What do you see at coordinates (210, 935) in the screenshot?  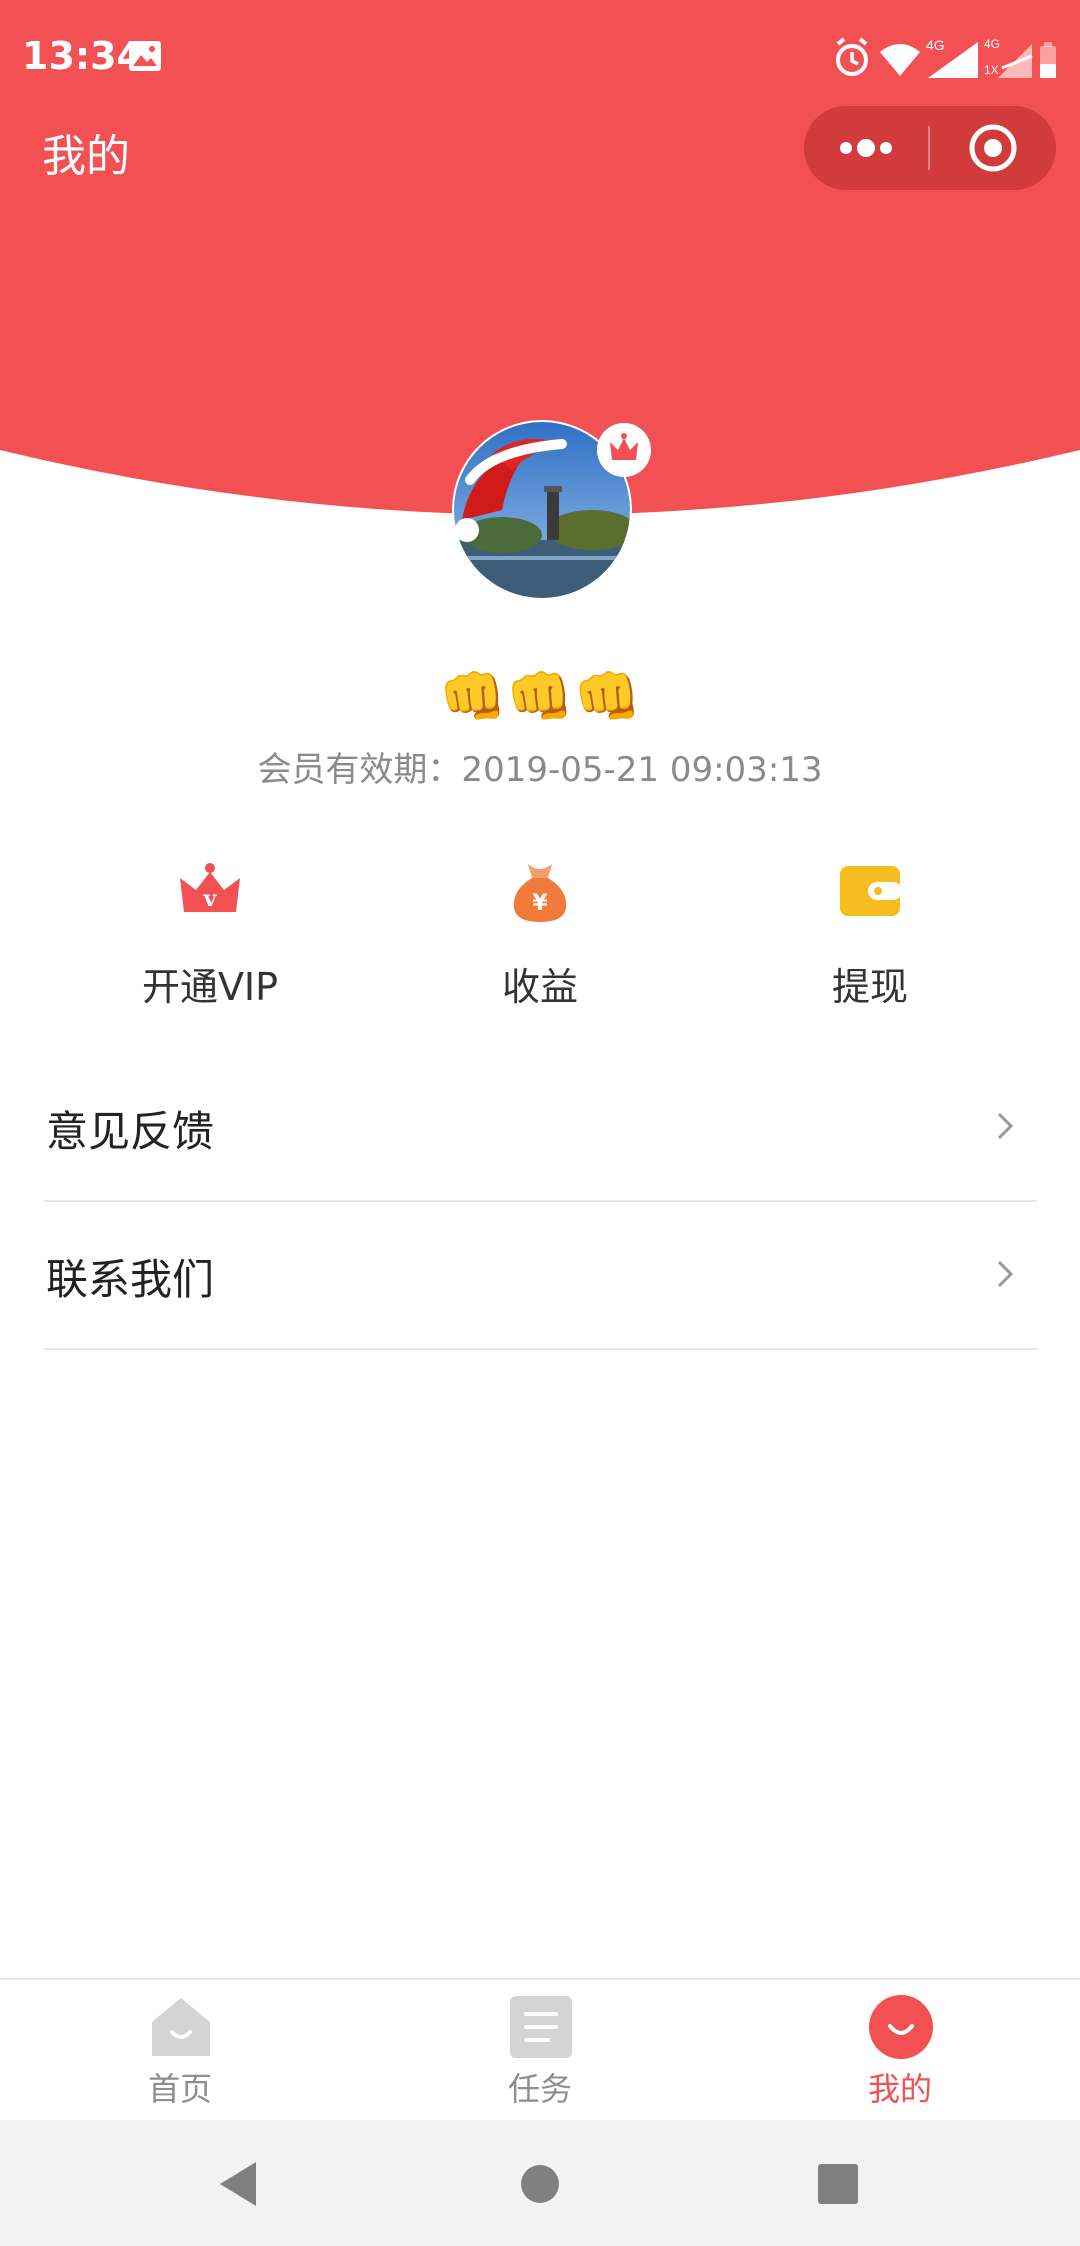 I see `open-vip-button: v 开通VIP` at bounding box center [210, 935].